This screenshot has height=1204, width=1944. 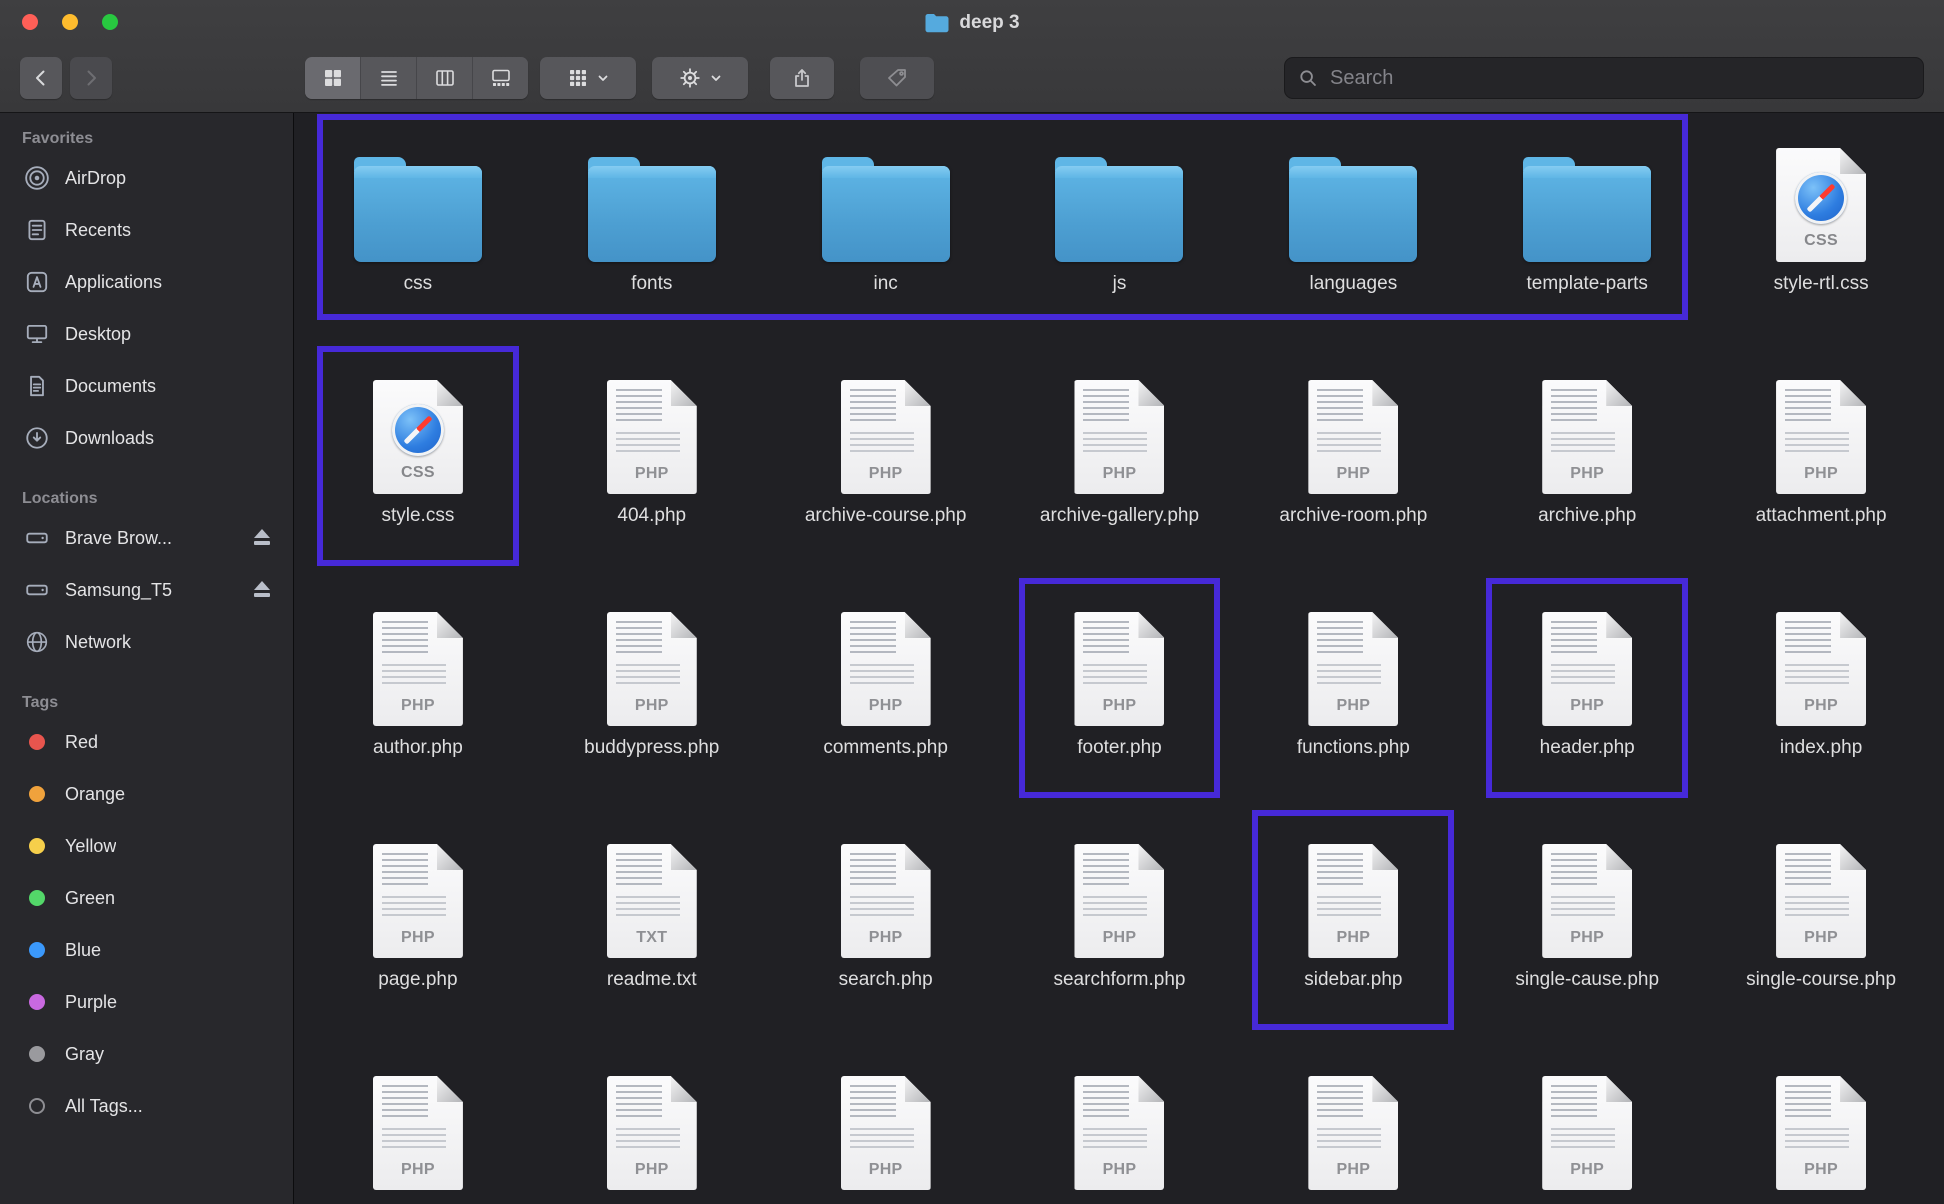 I want to click on sidebar-tag-red: Red, so click(x=146, y=742).